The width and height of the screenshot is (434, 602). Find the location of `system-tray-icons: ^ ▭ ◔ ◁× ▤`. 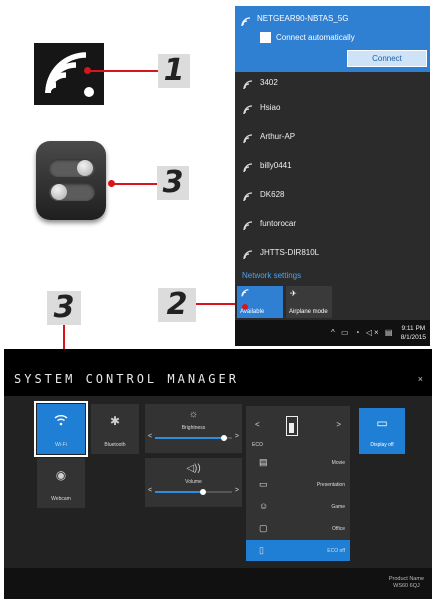

system-tray-icons: ^ ▭ ◔ ◁× ▤ is located at coordinates (362, 332).